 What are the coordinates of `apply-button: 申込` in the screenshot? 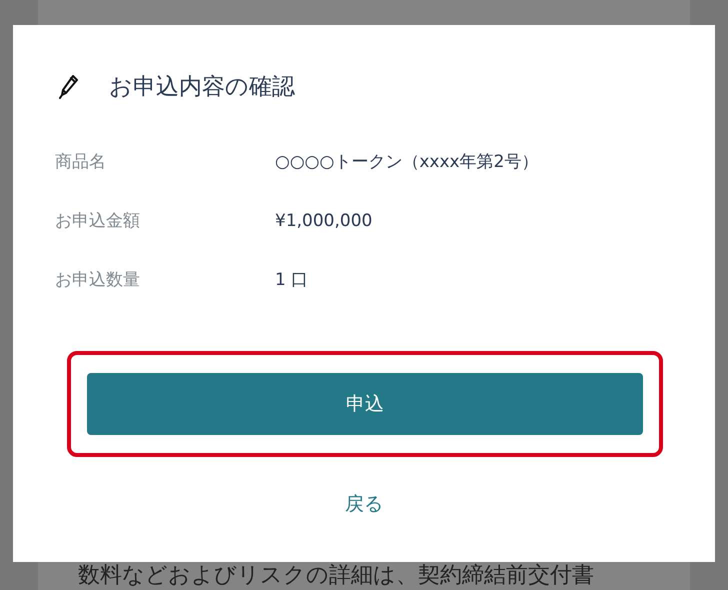 It's located at (365, 404).